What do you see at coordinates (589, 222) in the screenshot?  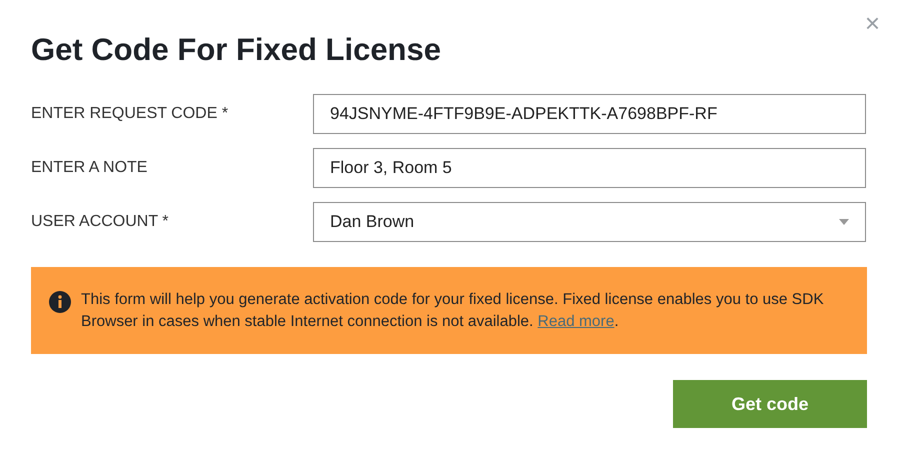 I see `account-dropdown: Dan Brown` at bounding box center [589, 222].